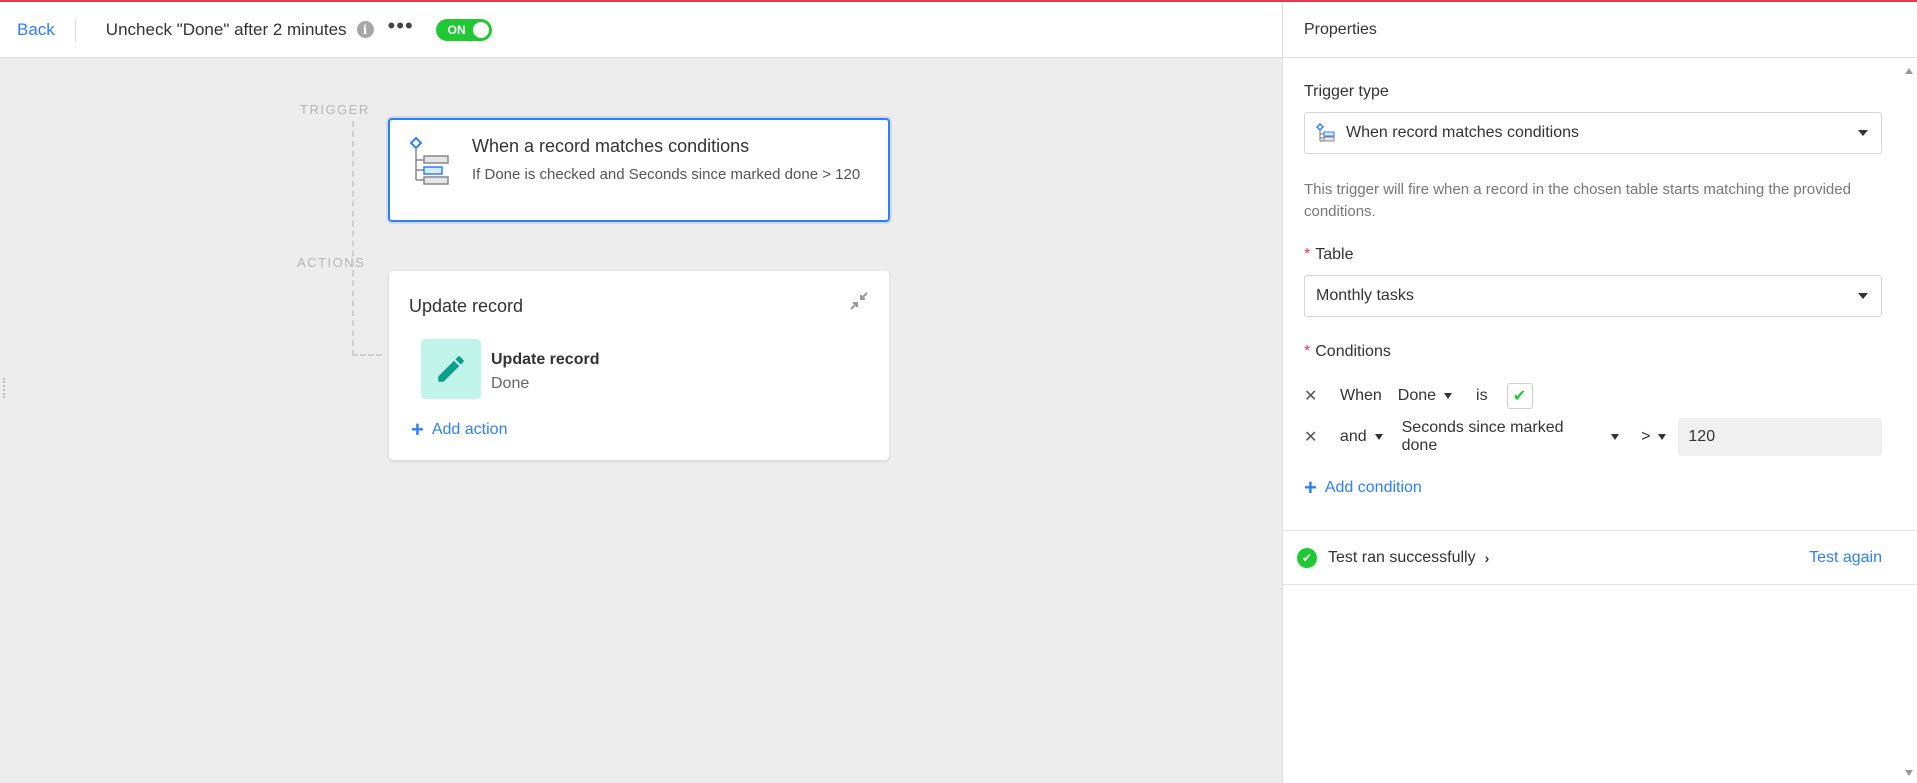  What do you see at coordinates (480, 29) in the screenshot?
I see `toggle-knob` at bounding box center [480, 29].